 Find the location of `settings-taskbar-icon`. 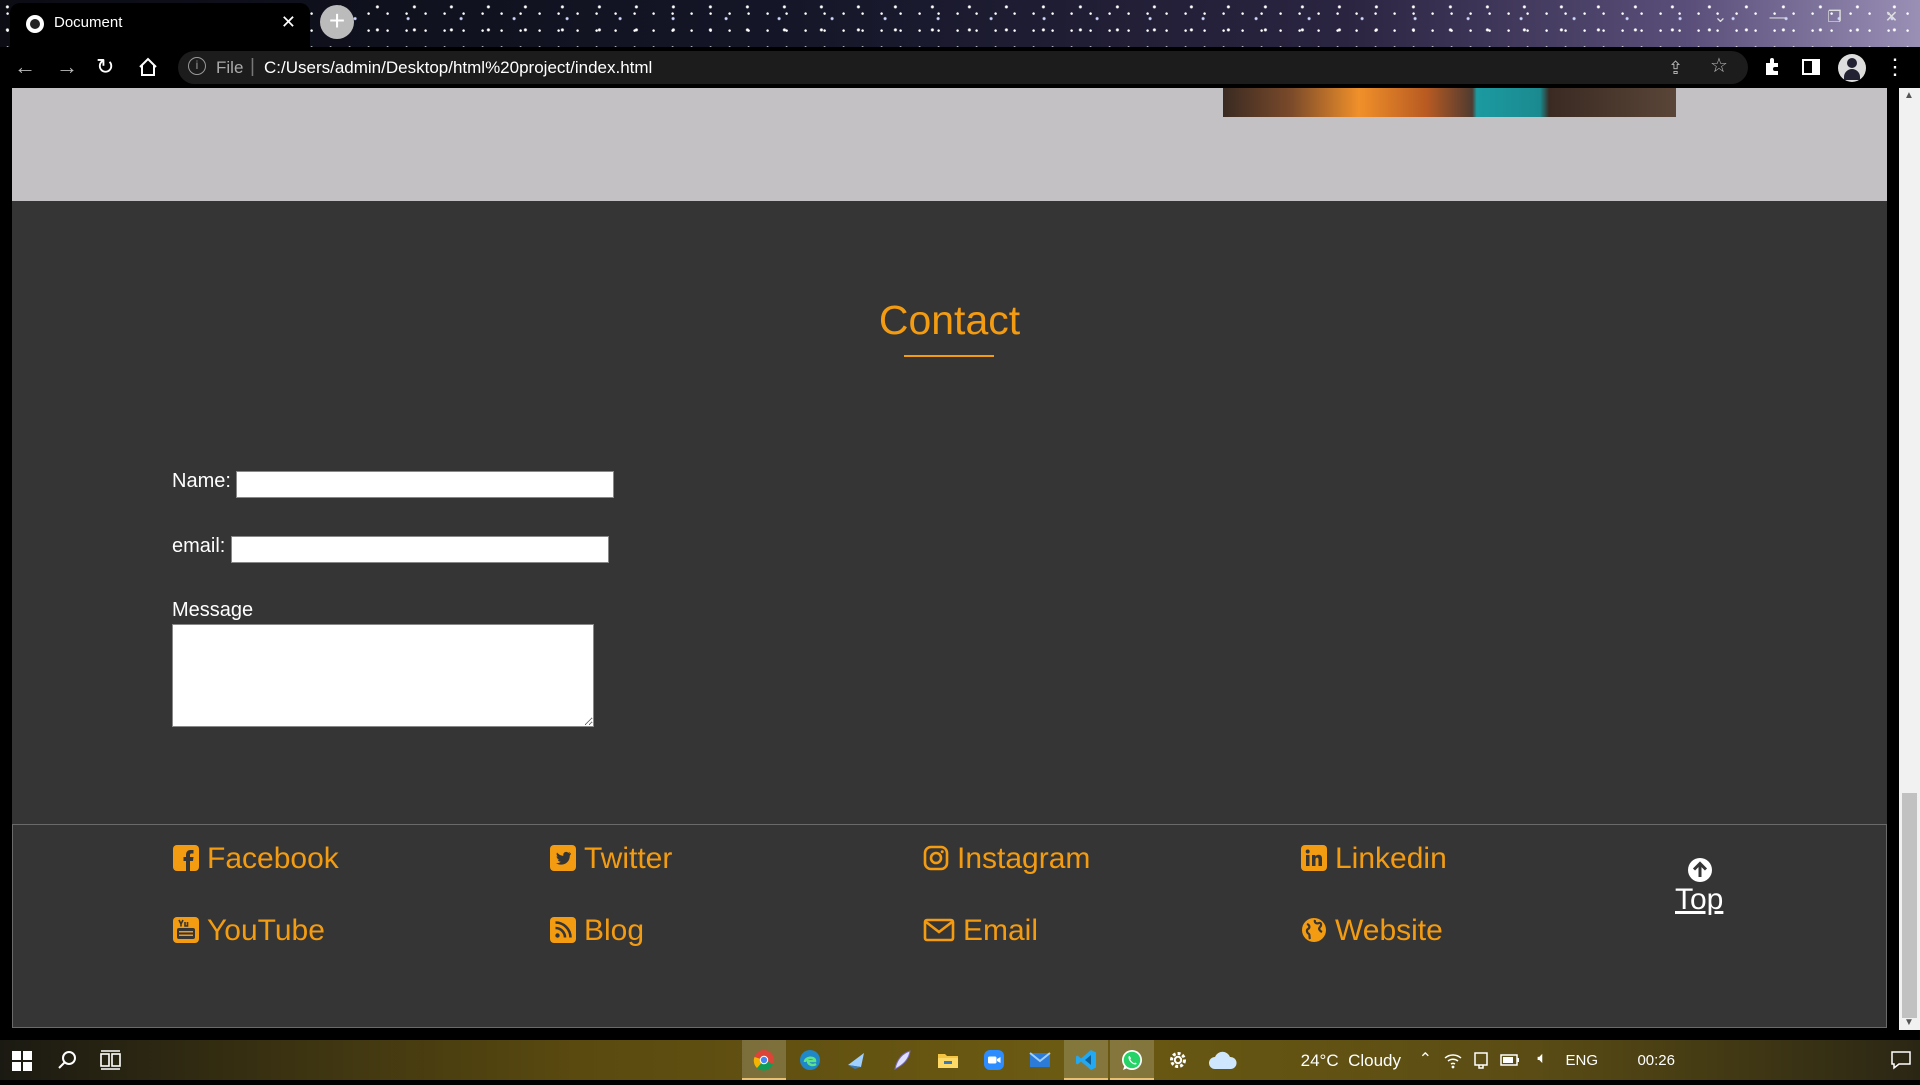

settings-taskbar-icon is located at coordinates (1178, 1060).